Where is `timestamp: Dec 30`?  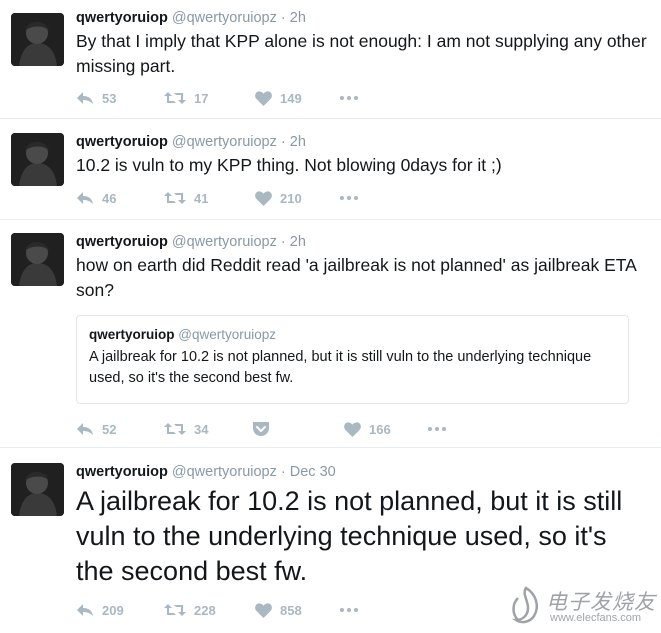 timestamp: Dec 30 is located at coordinates (313, 472).